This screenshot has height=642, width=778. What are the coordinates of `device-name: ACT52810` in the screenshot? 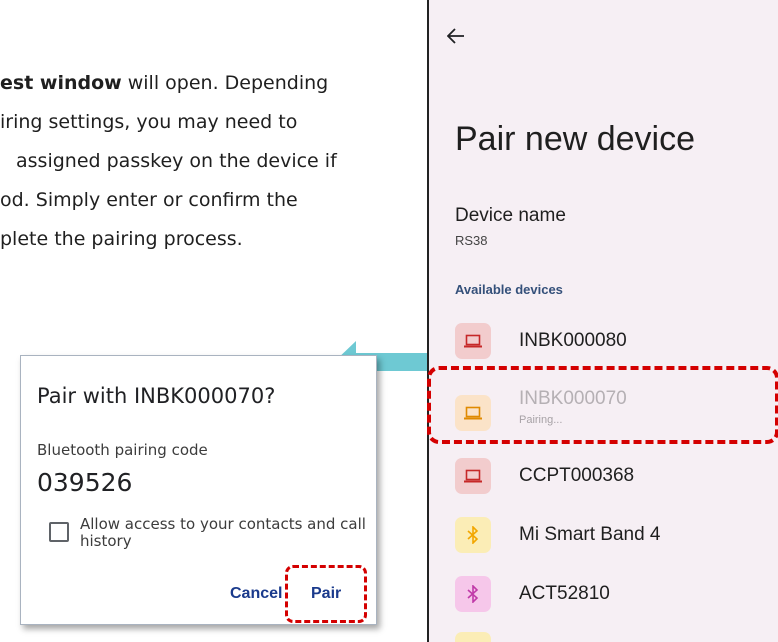 It's located at (564, 593).